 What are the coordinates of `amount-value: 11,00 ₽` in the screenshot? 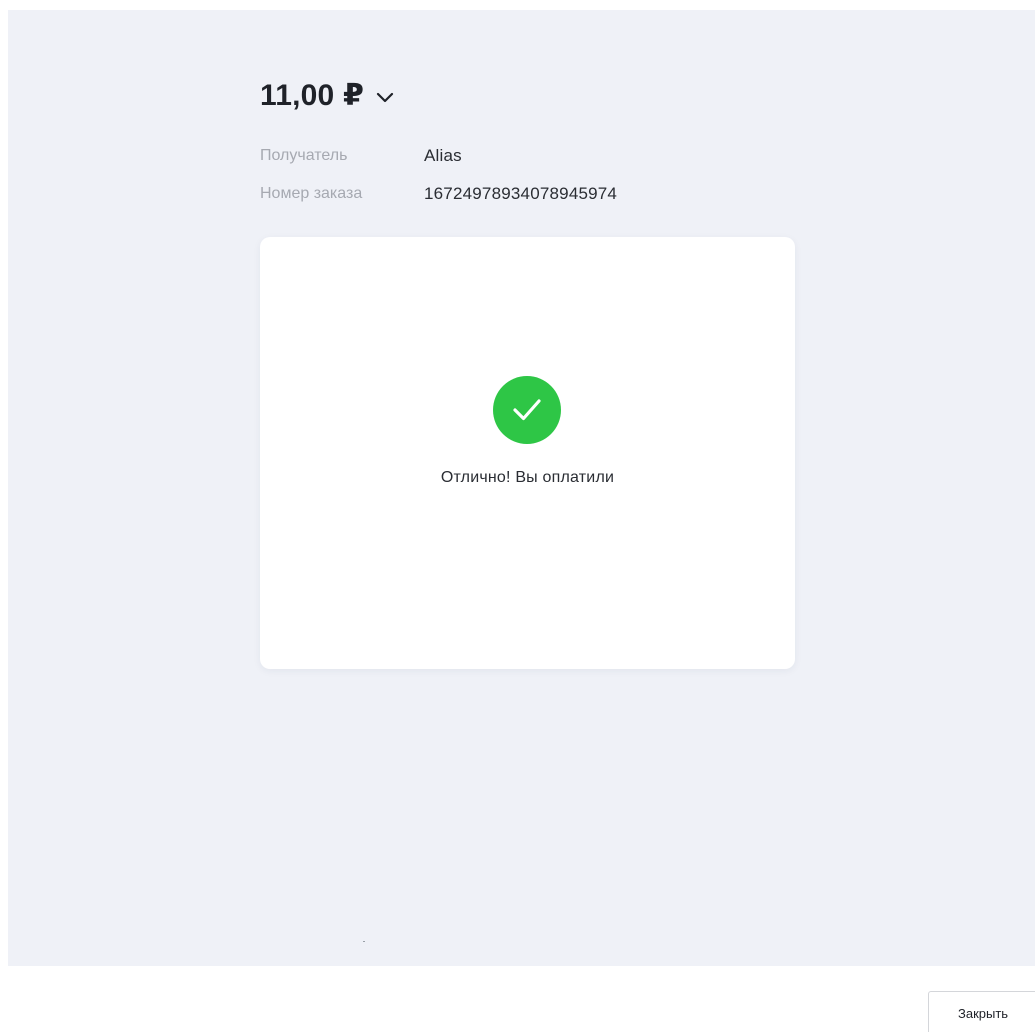 It's located at (312, 95).